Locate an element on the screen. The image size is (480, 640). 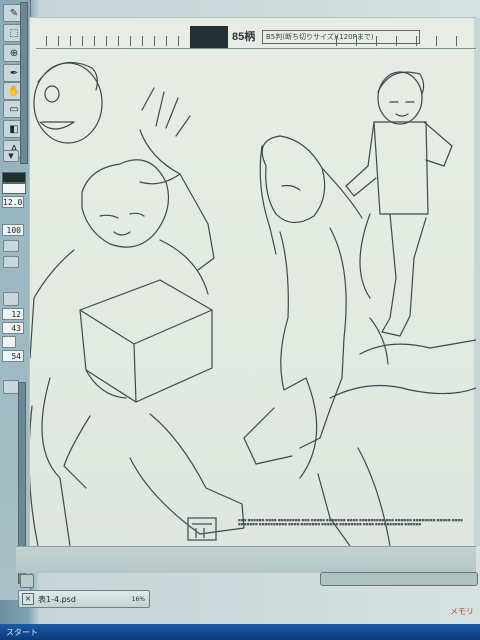
layer-toggle-icon is located at coordinates (11, 299).